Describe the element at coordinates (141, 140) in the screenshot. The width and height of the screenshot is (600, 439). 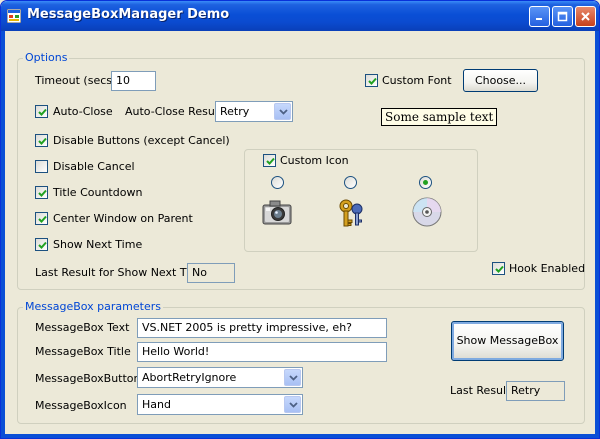
I see `disable-buttons-label: Disable Buttons (except Cancel)` at that location.